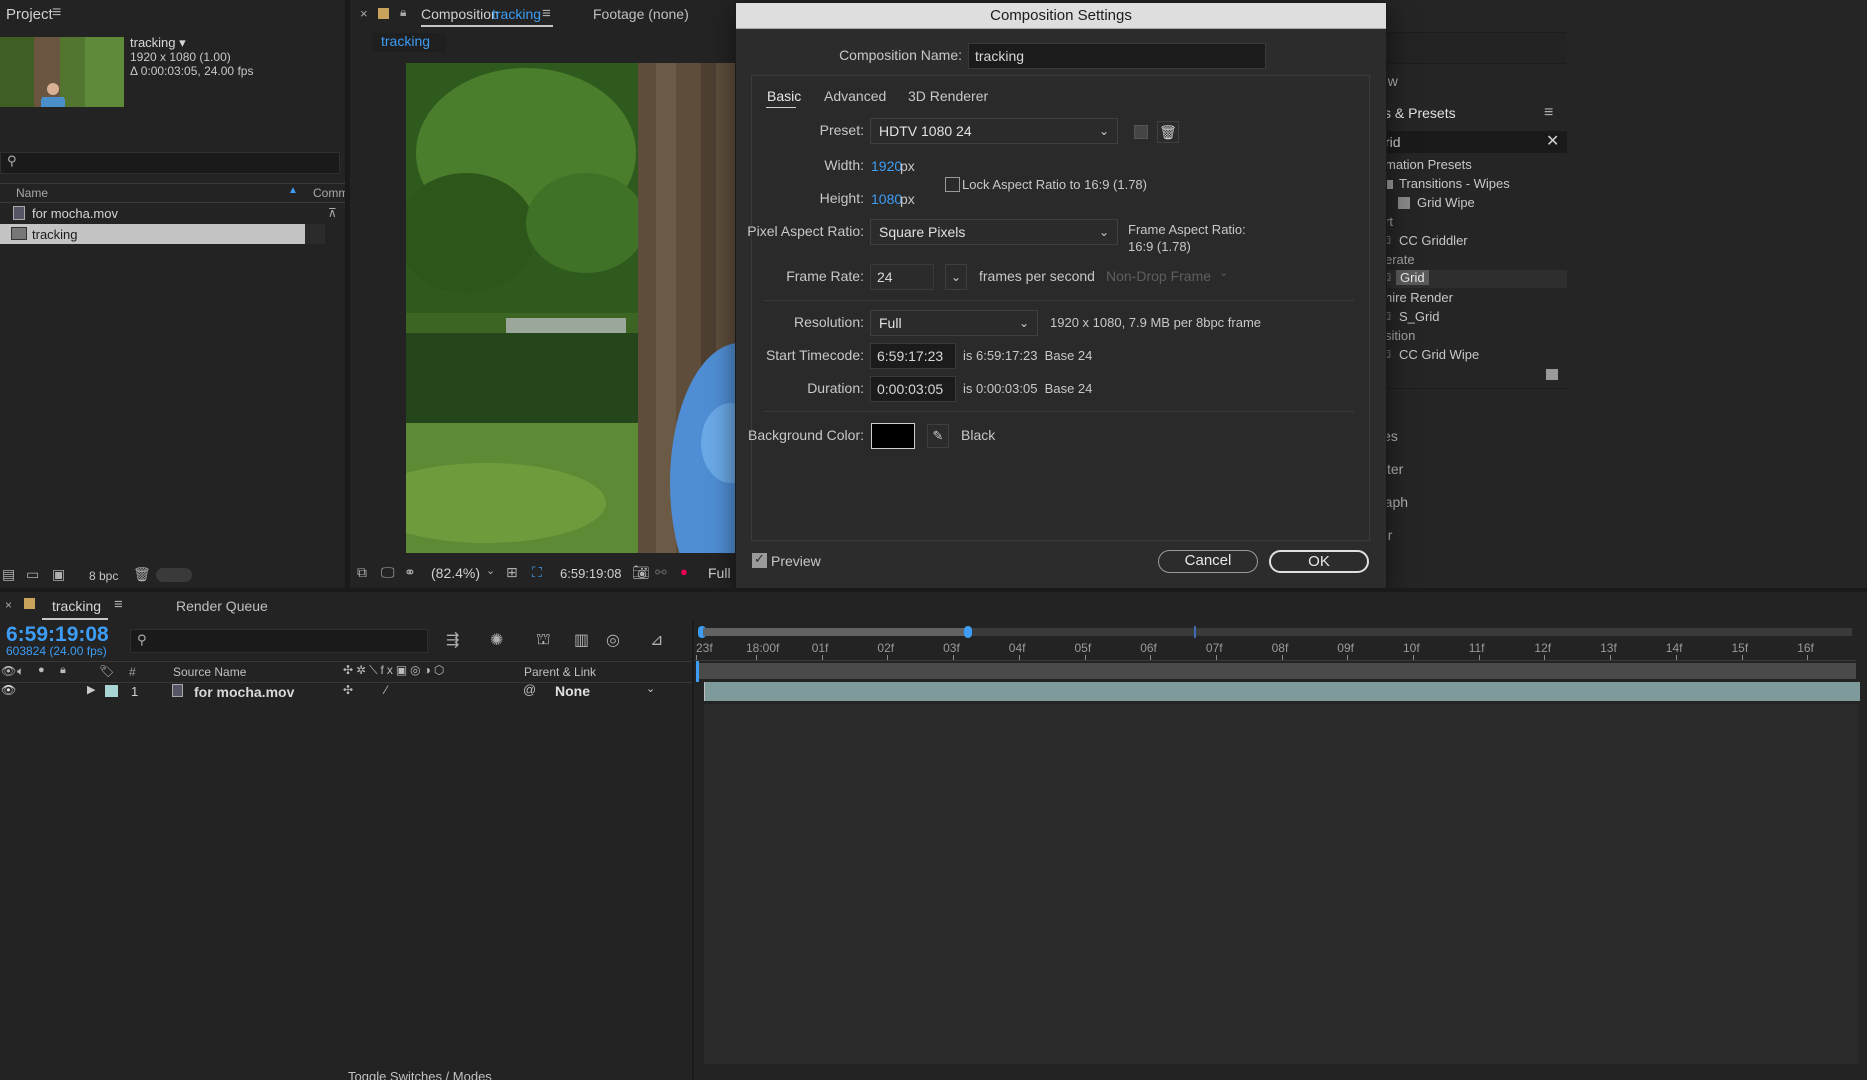 The width and height of the screenshot is (1867, 1080). What do you see at coordinates (20, 671) in the screenshot?
I see `audio-toggle-icon: 🔈︎` at bounding box center [20, 671].